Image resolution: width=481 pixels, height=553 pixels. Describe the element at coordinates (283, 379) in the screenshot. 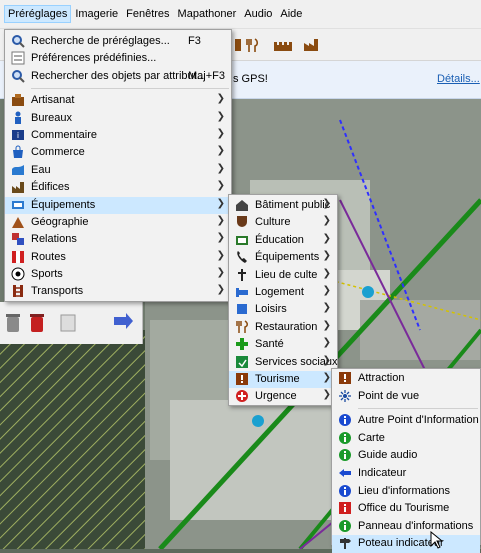

I see `menu-item-tourism: Tourisme ❯` at that location.